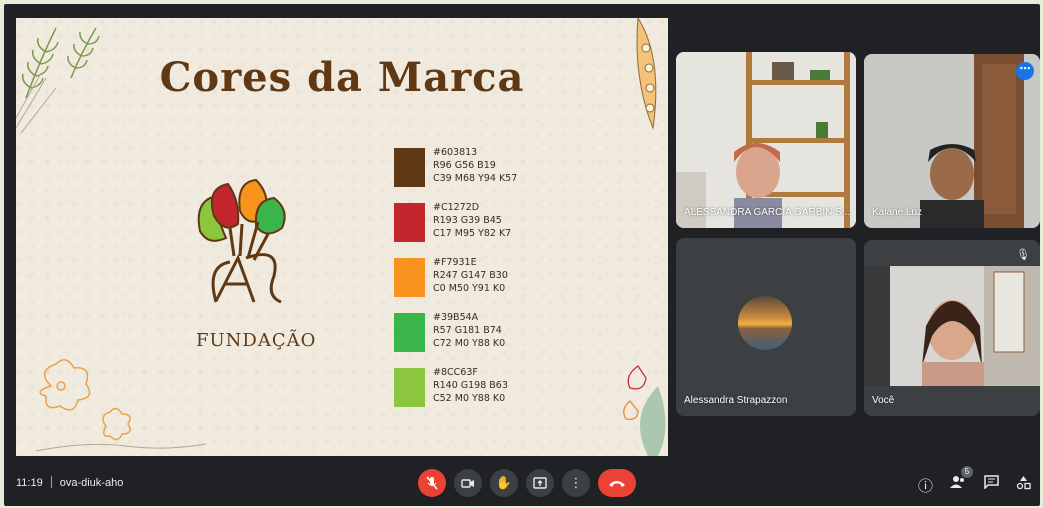 The height and width of the screenshot is (508, 1043). Describe the element at coordinates (925, 485) in the screenshot. I see `info-icon: ⓘ` at that location.